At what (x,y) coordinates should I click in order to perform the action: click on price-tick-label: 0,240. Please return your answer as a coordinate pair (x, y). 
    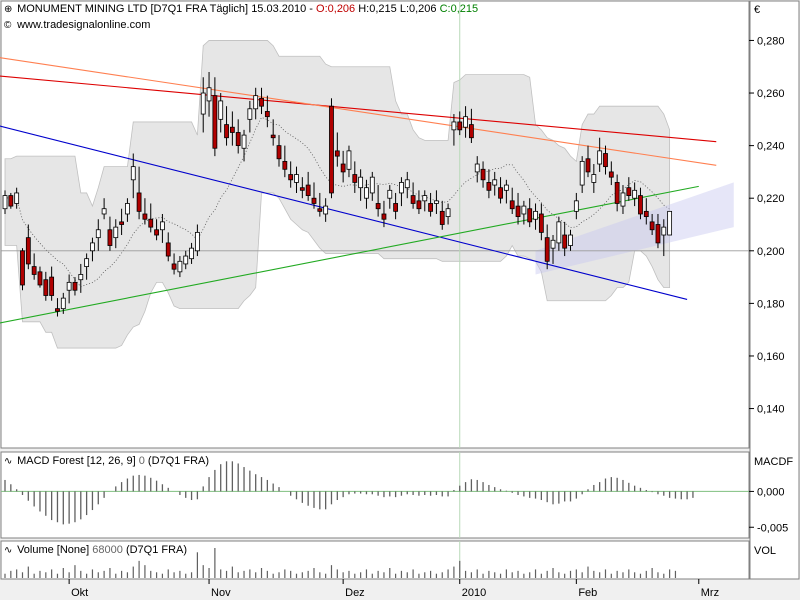
    Looking at the image, I should click on (771, 147).